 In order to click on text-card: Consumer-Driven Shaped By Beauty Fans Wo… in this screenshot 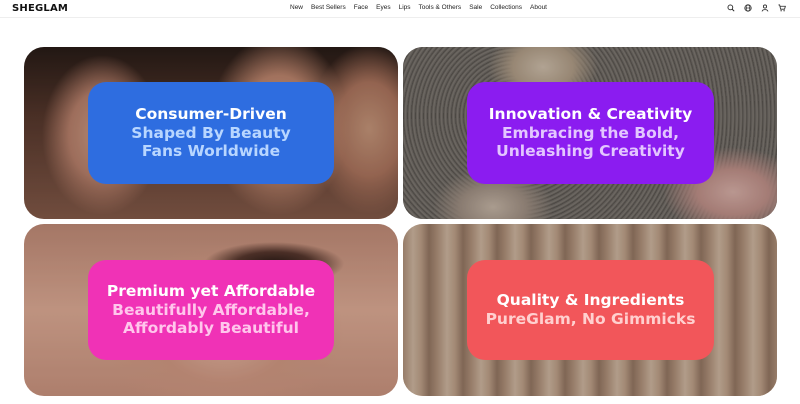, I will do `click(211, 133)`.